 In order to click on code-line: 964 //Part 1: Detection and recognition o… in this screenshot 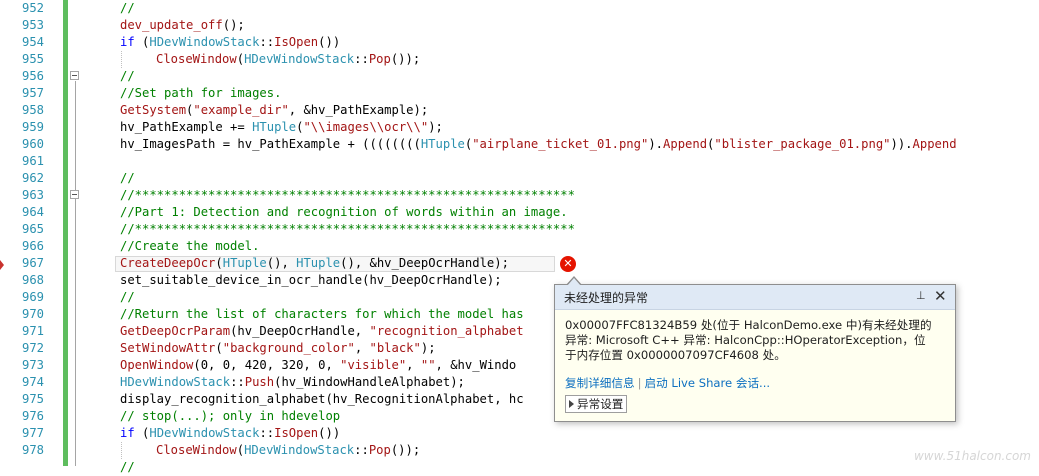, I will do `click(519, 212)`.